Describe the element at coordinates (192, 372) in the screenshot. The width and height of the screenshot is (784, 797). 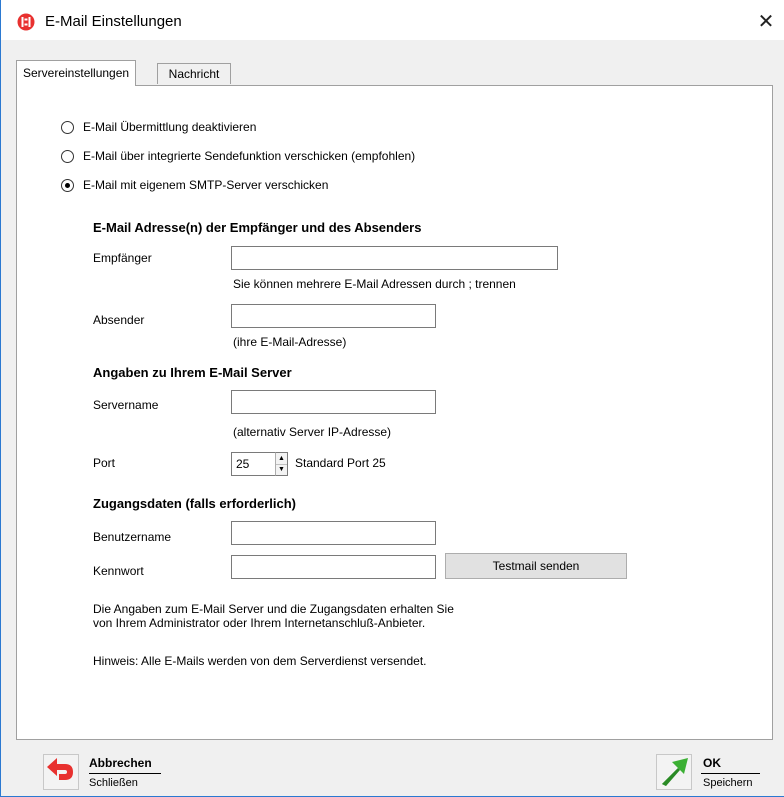
I see `server-heading: Angaben zu Ihrem E-Mail Server` at that location.